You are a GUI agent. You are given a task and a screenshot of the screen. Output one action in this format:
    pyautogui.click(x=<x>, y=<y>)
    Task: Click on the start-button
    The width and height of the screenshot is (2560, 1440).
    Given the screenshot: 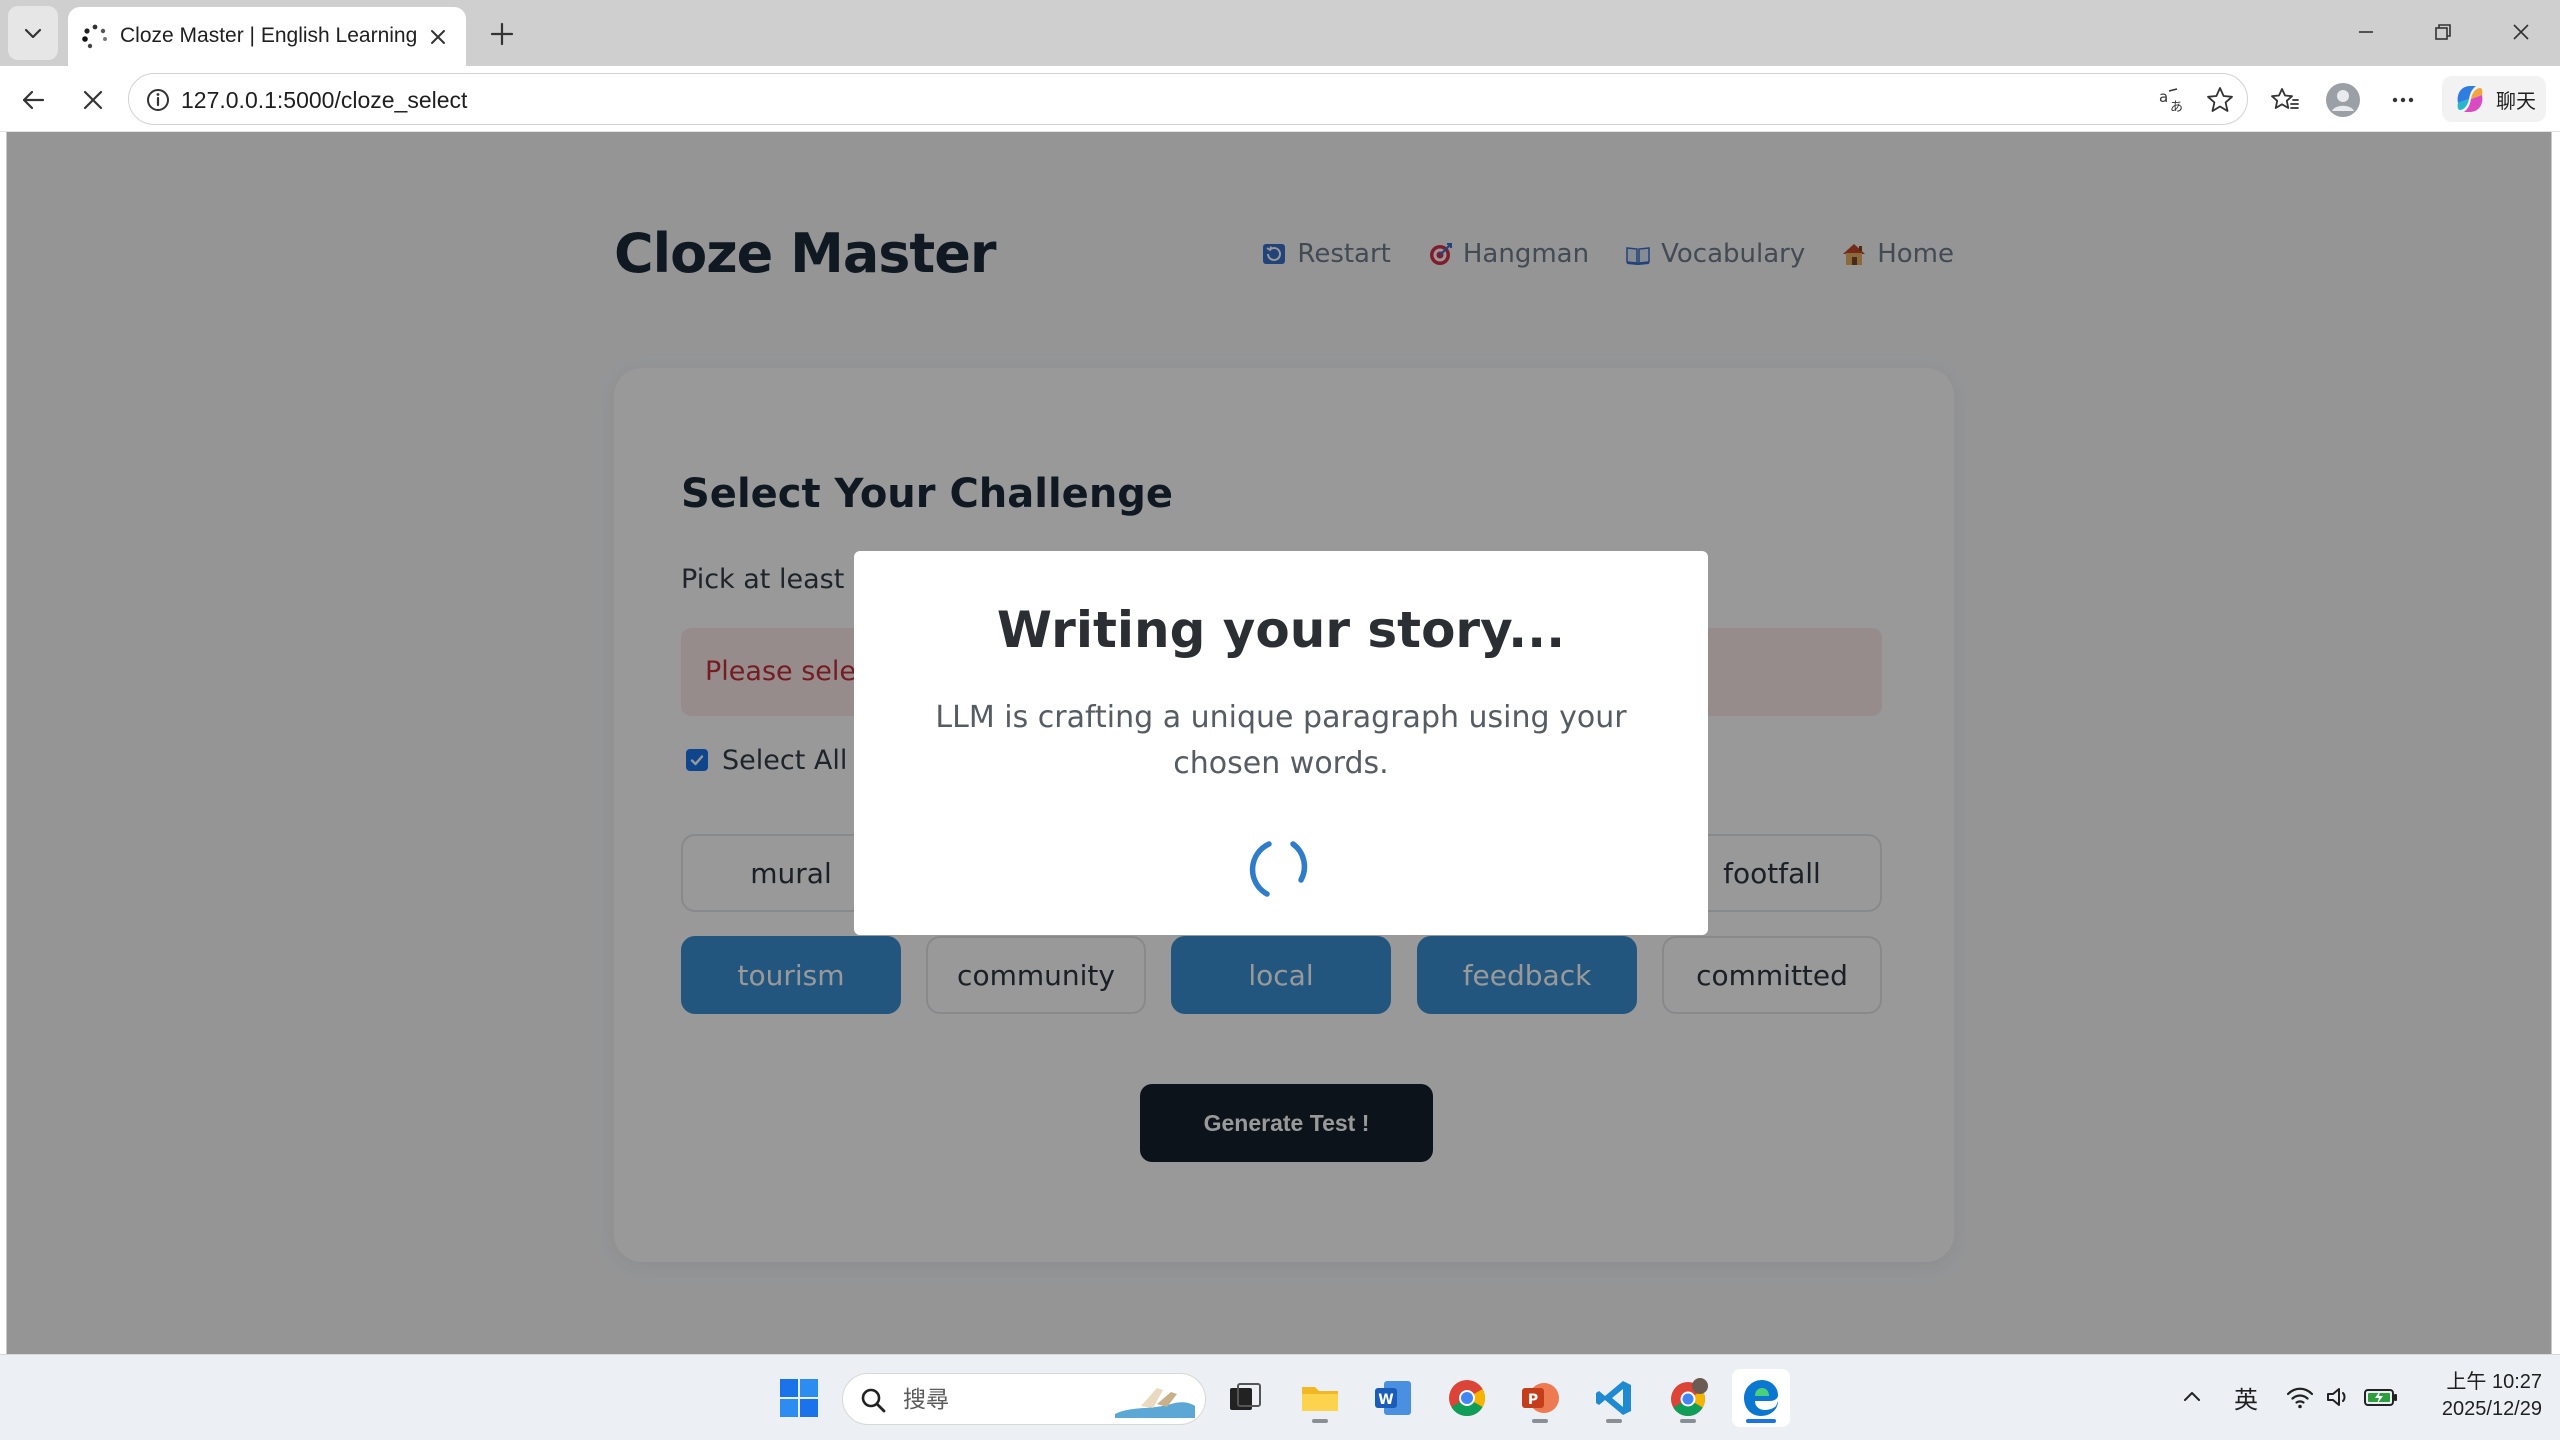 What is the action you would take?
    pyautogui.click(x=799, y=1398)
    